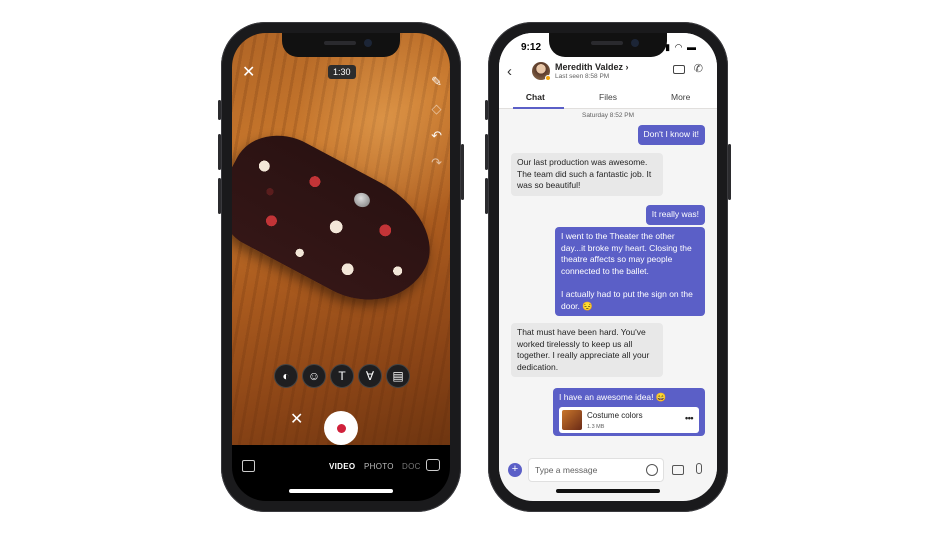  Describe the element at coordinates (286, 376) in the screenshot. I see `filter-icon: ◐` at that location.